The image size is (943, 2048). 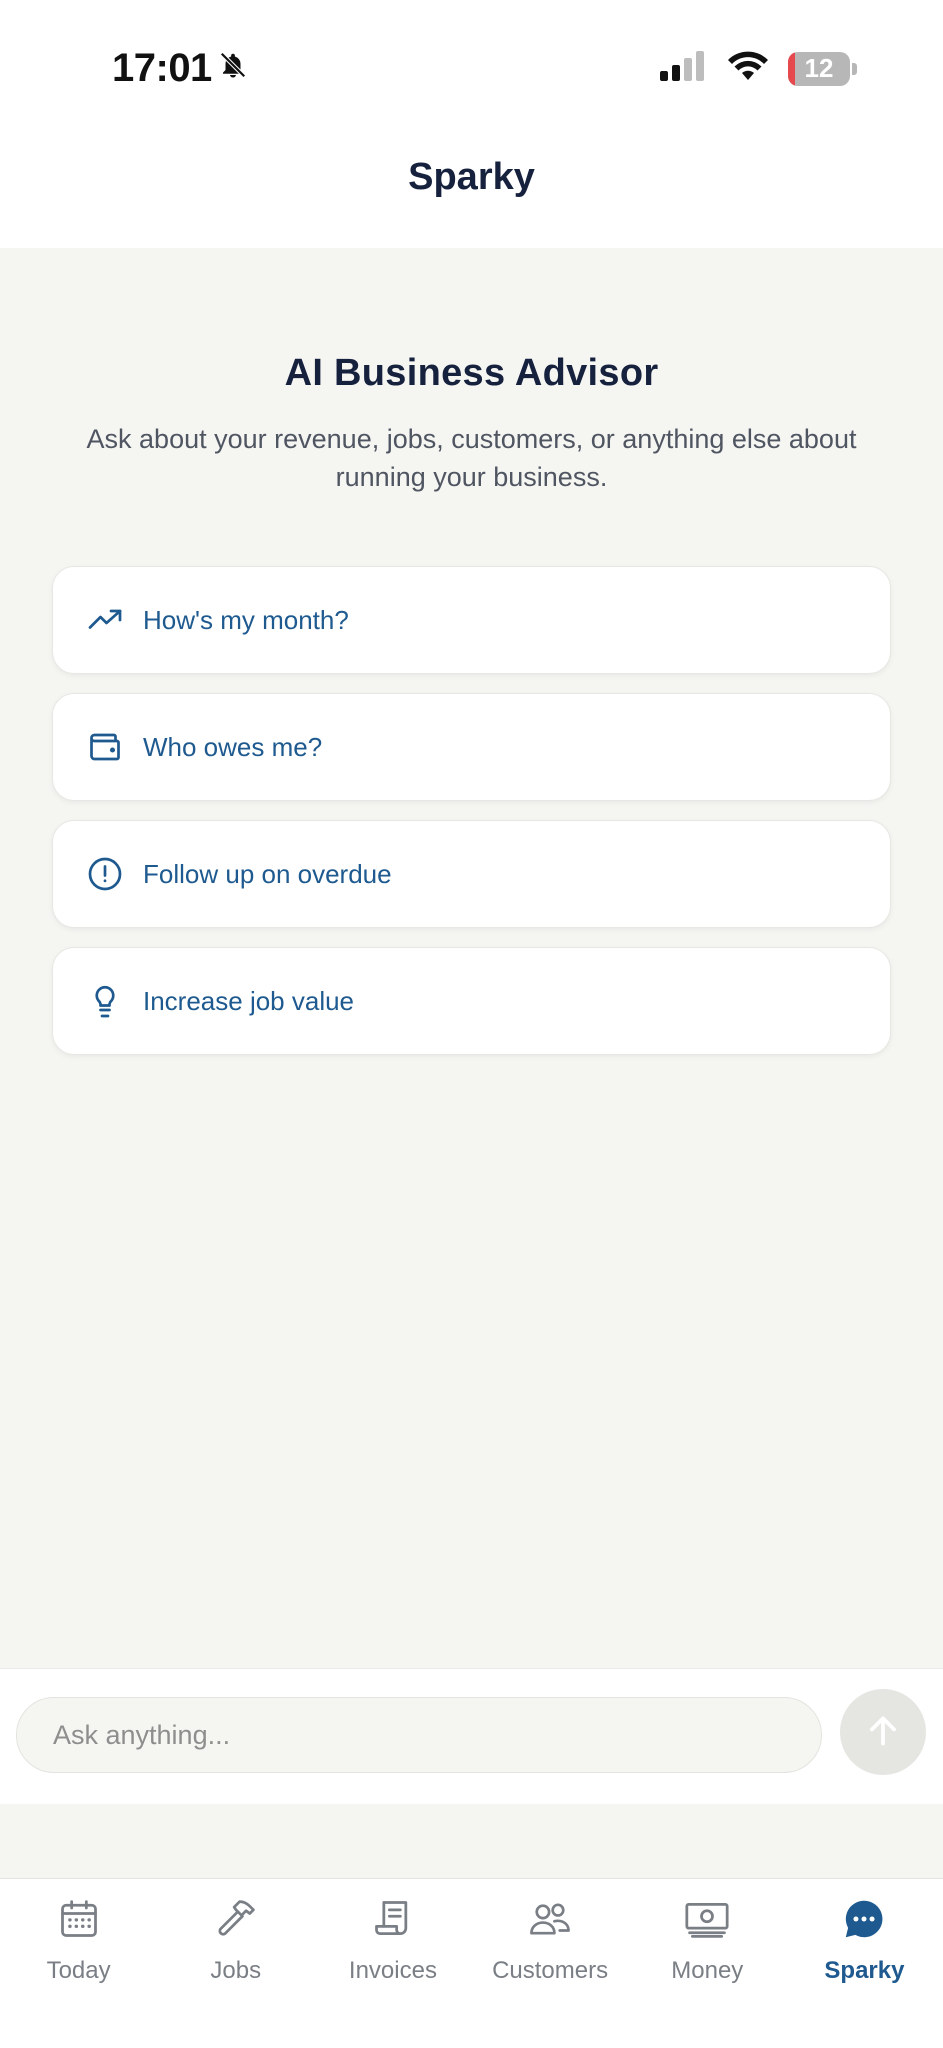 I want to click on suggestion-label: Who owes me?, so click(x=233, y=746).